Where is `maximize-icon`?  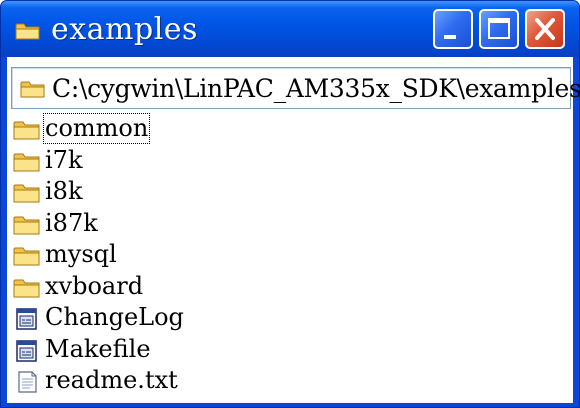 maximize-icon is located at coordinates (499, 28).